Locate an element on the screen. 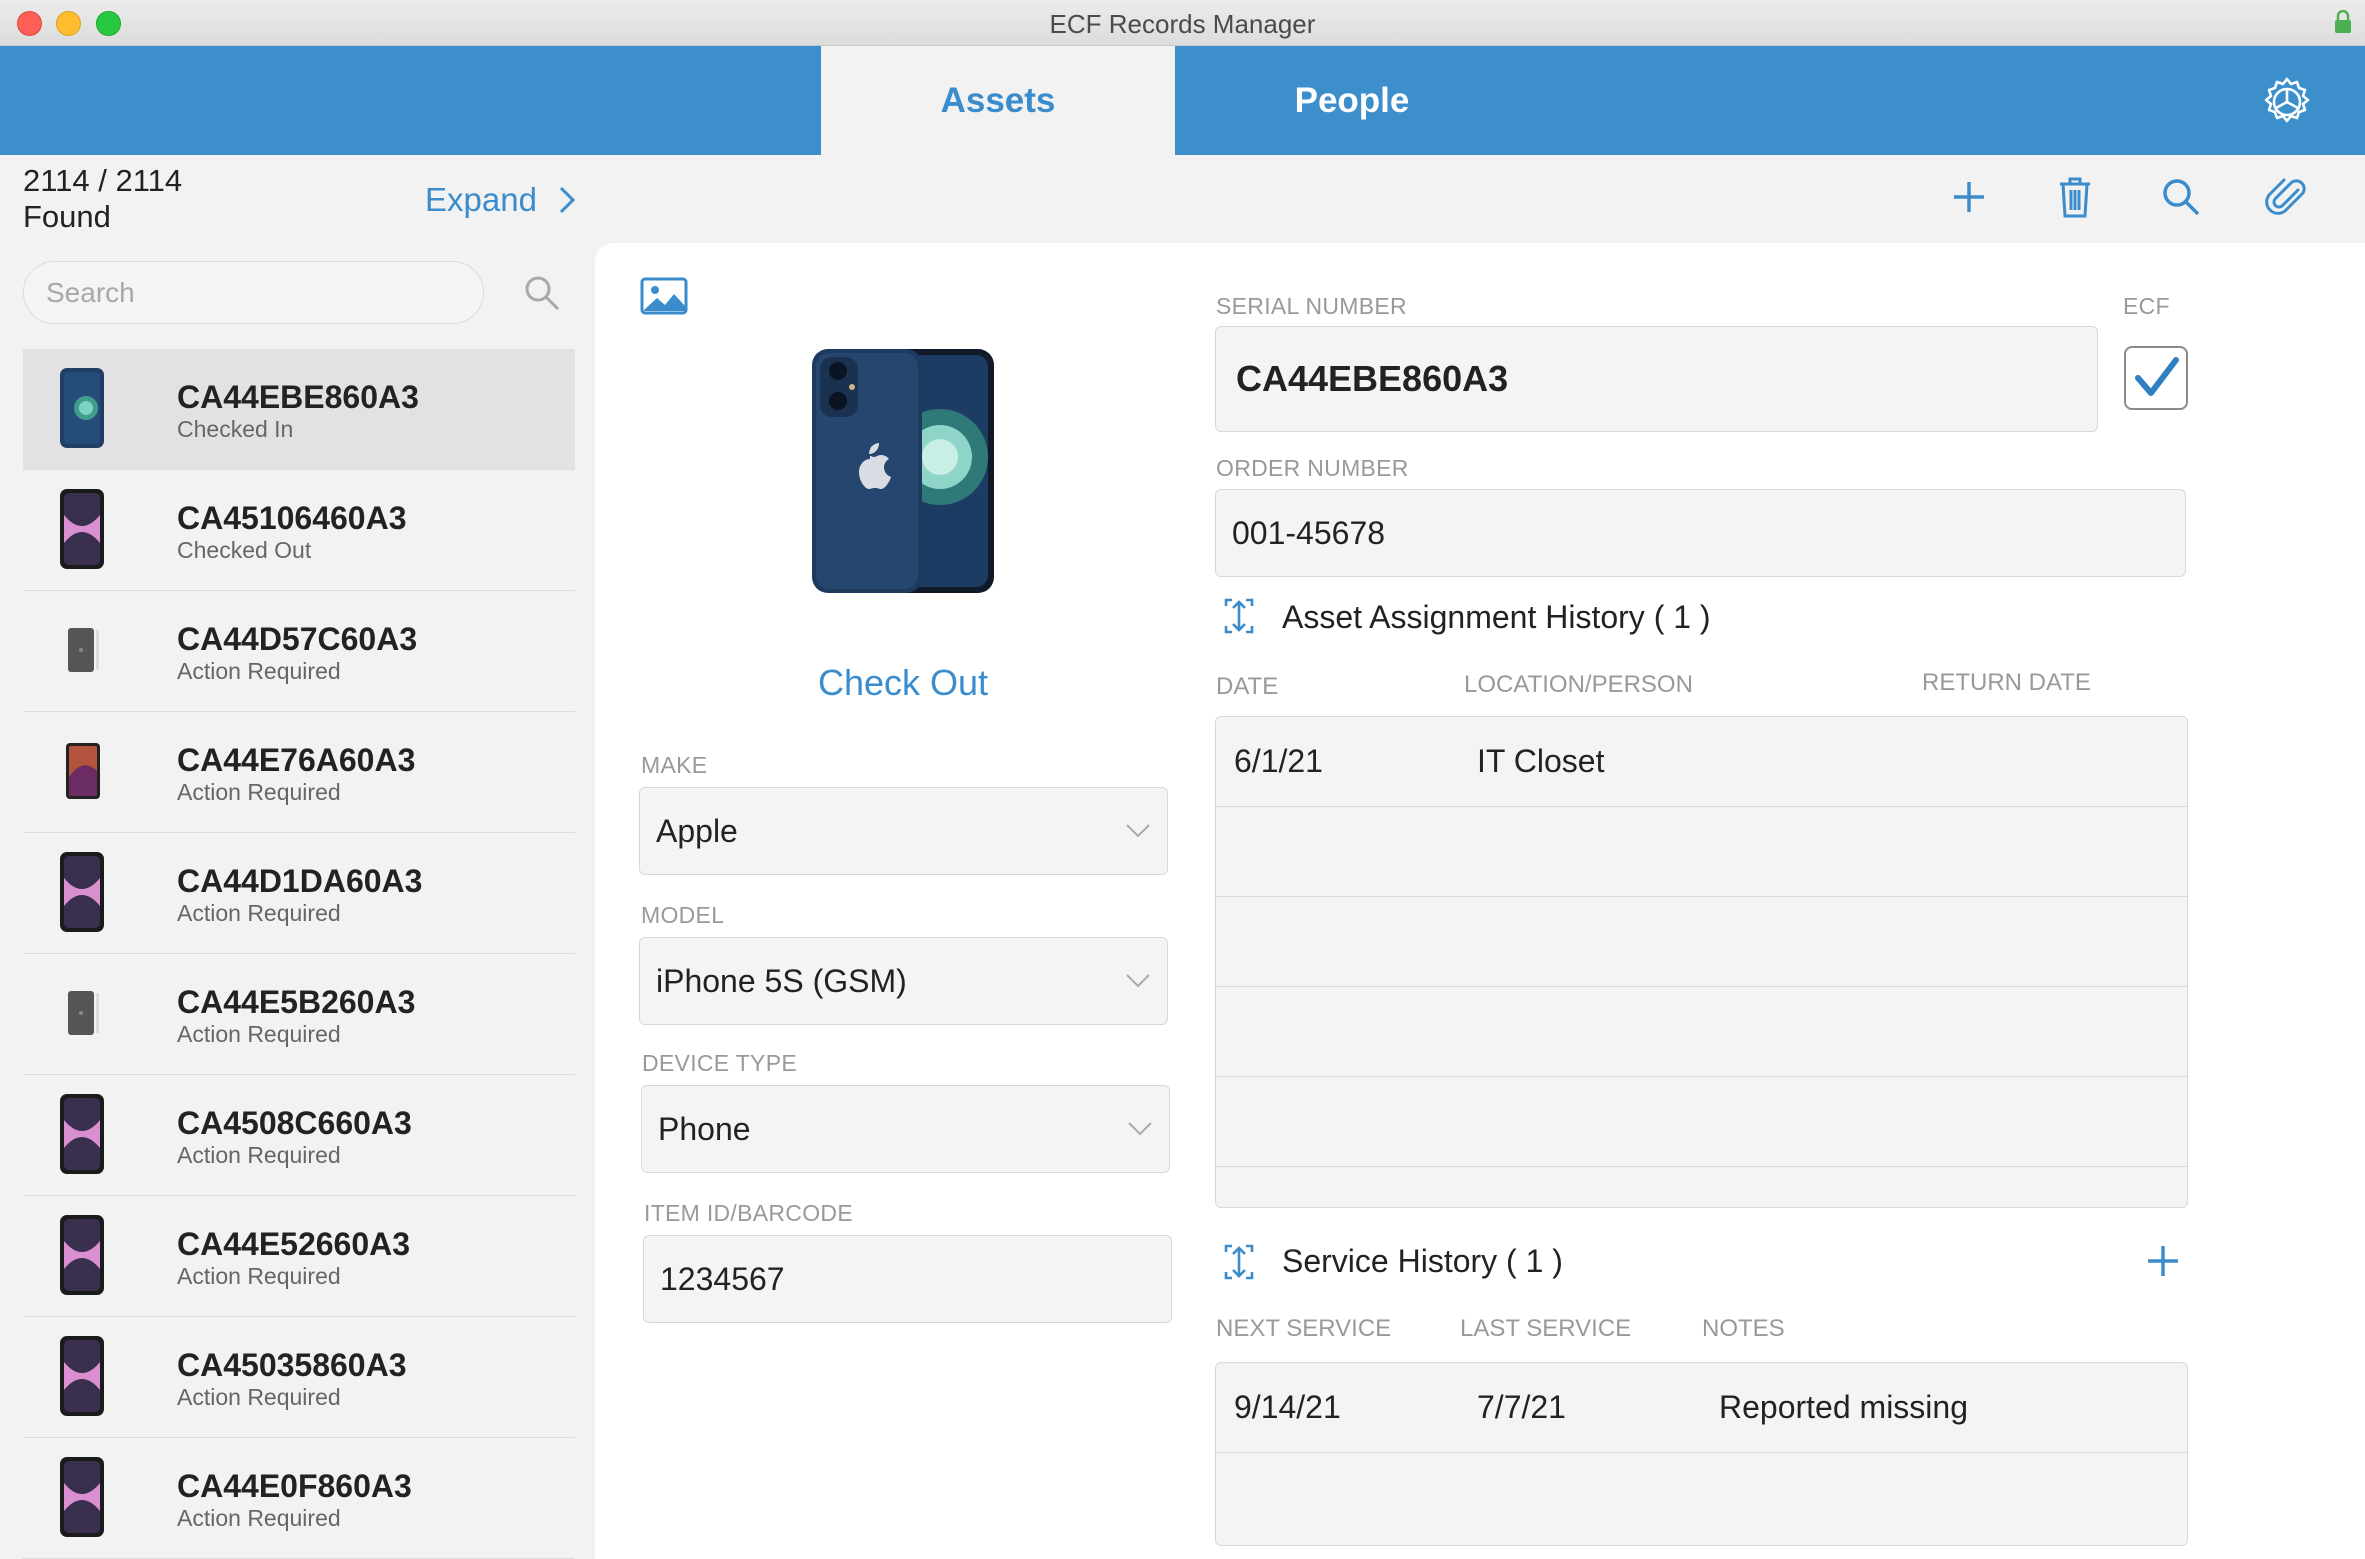  lock-icon is located at coordinates (2343, 21).